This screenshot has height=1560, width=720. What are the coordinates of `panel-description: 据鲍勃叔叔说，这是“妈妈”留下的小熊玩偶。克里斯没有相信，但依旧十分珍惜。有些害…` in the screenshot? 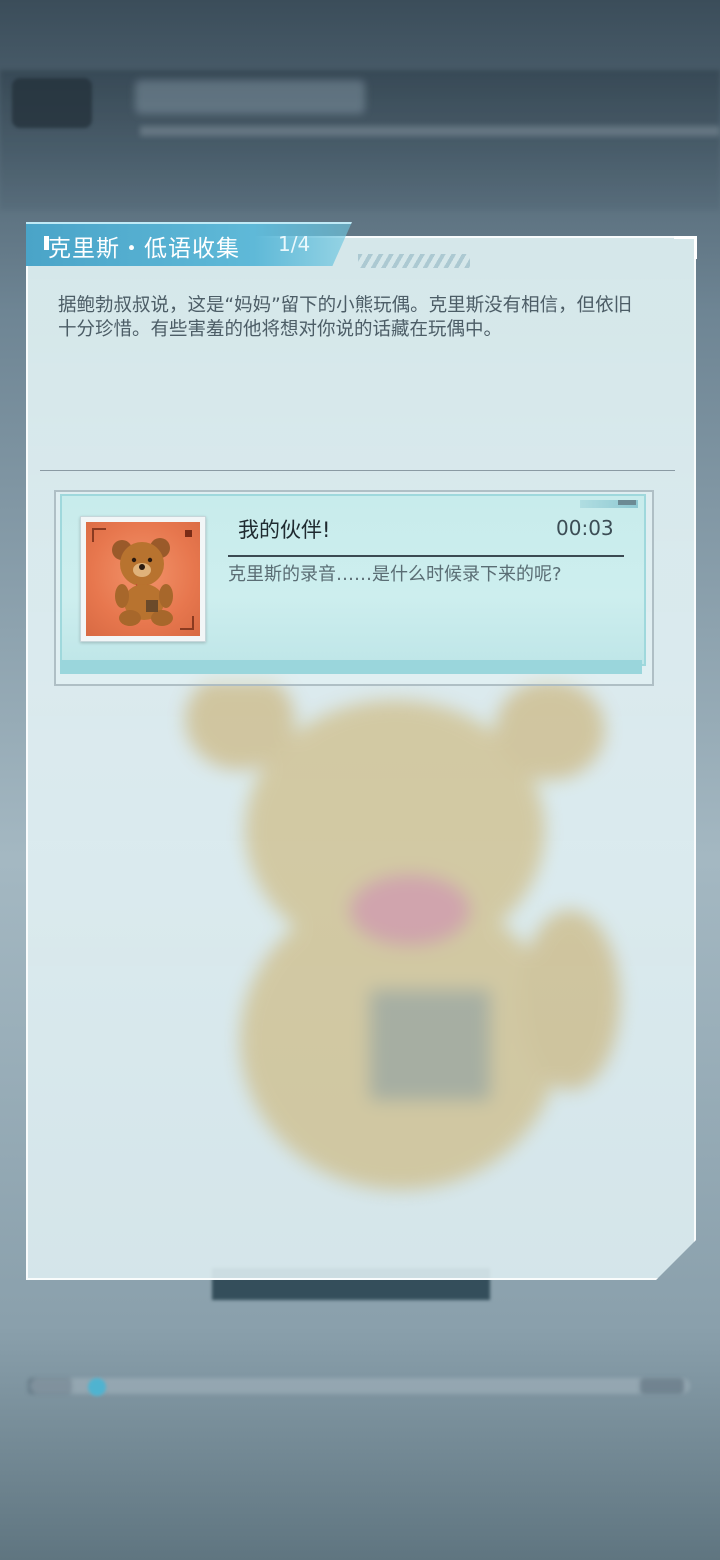 It's located at (345, 317).